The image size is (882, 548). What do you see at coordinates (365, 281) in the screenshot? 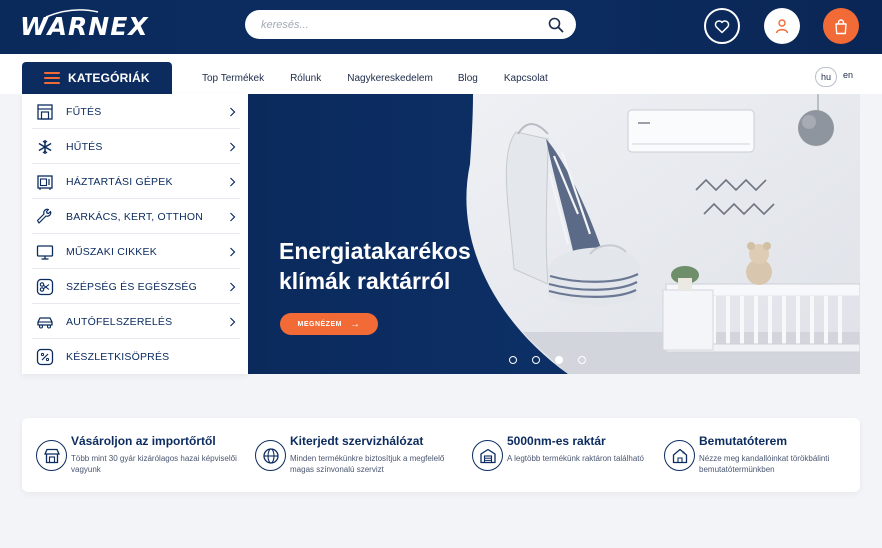
I see `banner-title-line-2: klímák raktárról` at bounding box center [365, 281].